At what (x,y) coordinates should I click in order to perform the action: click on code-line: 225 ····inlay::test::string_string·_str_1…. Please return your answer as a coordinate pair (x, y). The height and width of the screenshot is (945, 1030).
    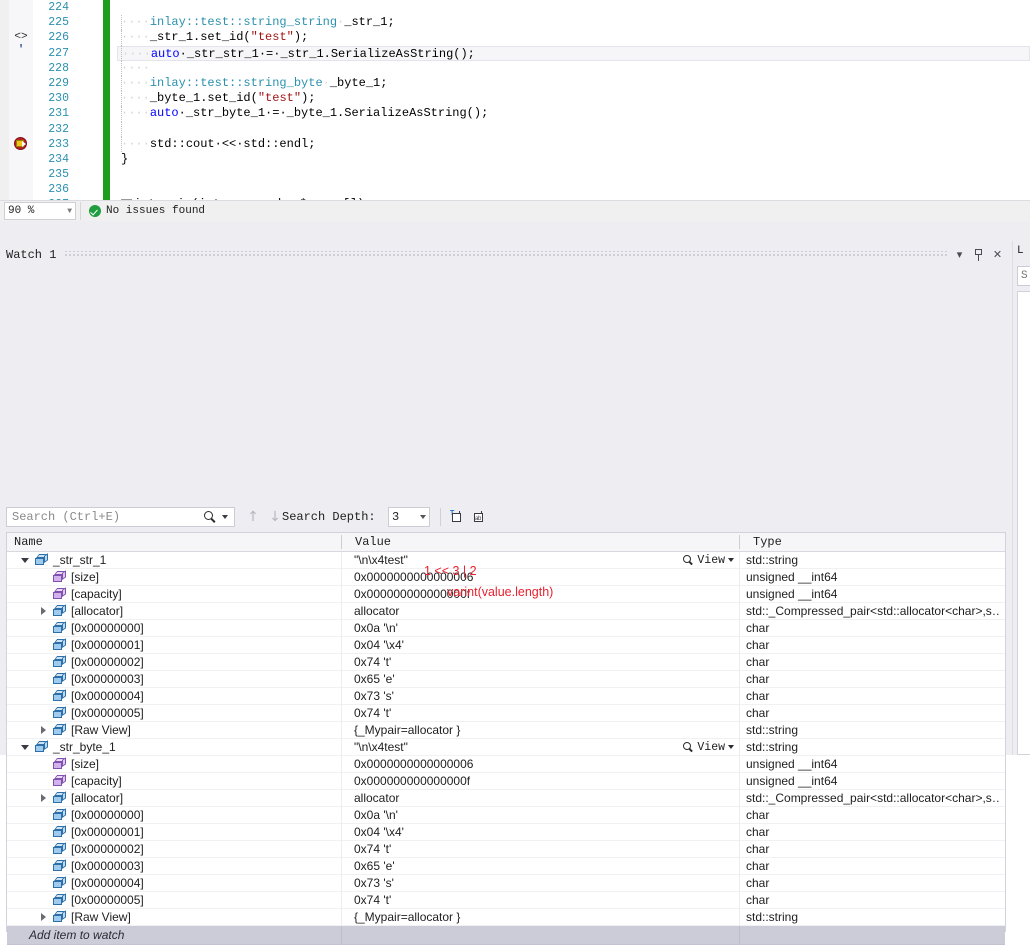
    Looking at the image, I should click on (531, 23).